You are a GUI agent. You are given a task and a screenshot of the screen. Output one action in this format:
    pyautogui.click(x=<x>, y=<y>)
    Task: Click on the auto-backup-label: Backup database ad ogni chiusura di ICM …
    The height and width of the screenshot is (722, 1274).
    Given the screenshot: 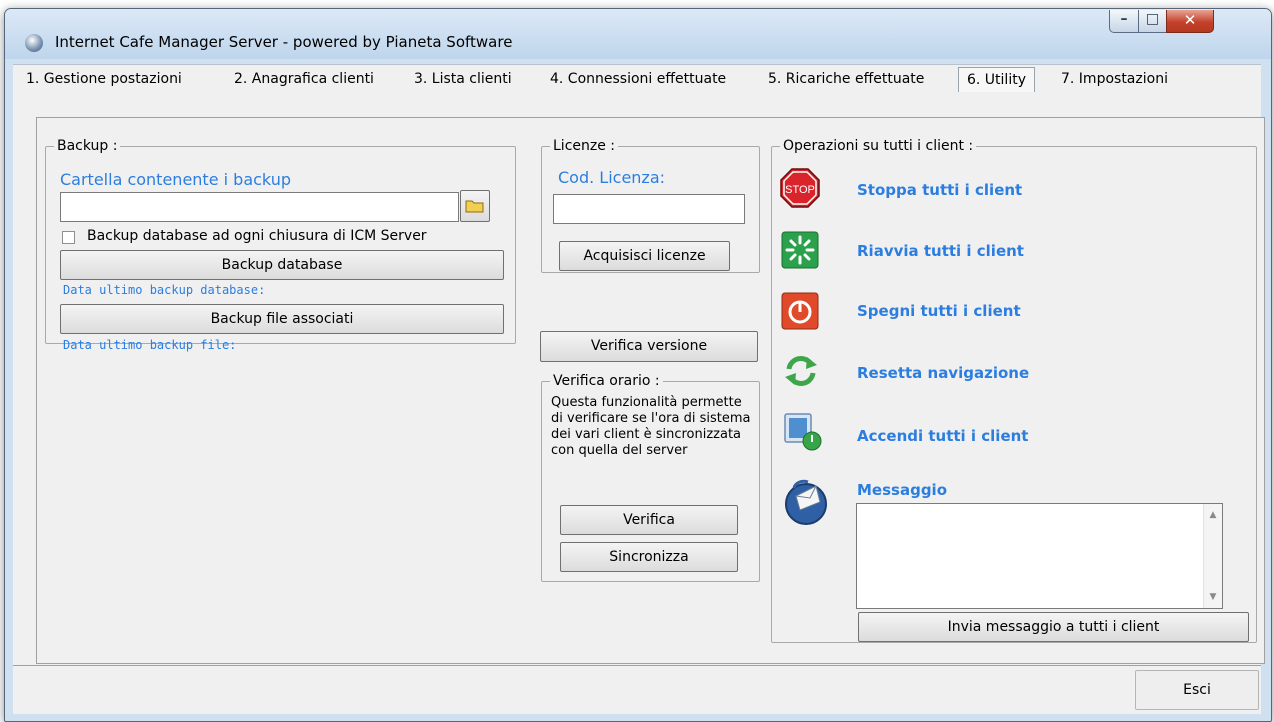 What is the action you would take?
    pyautogui.click(x=257, y=236)
    